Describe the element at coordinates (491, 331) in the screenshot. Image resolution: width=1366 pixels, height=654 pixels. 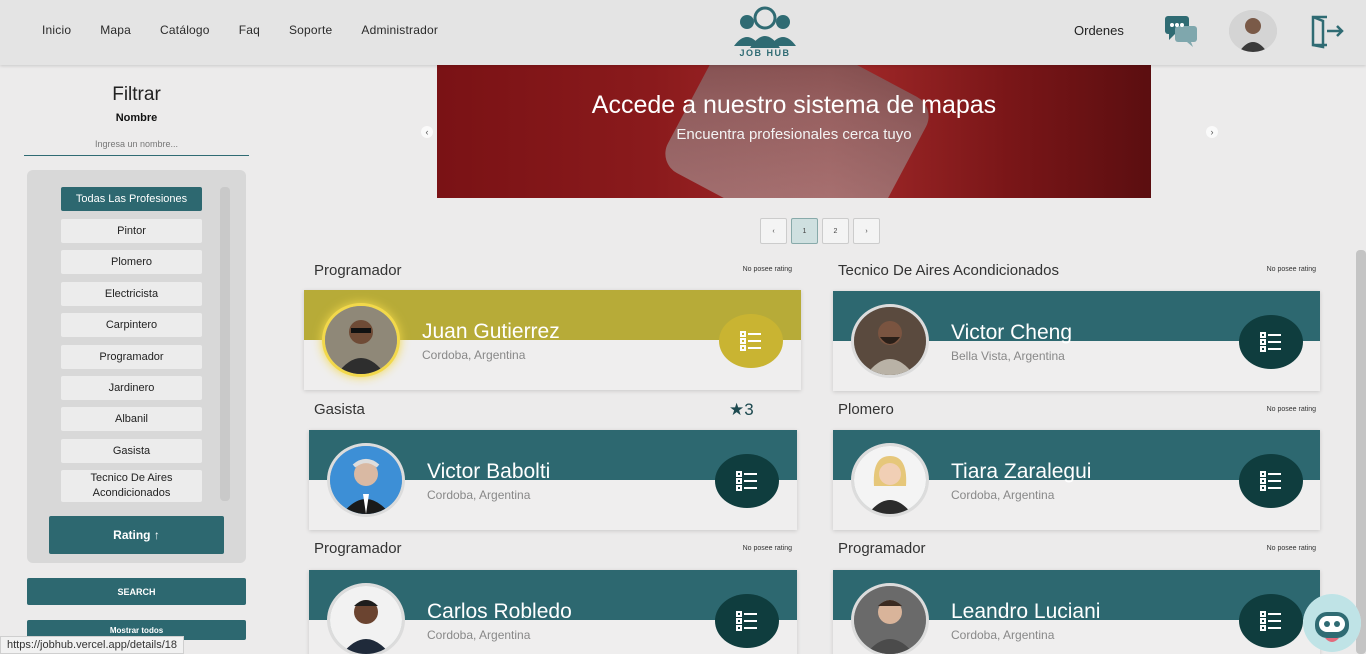
I see `card-name: Juan Gutierrez` at that location.